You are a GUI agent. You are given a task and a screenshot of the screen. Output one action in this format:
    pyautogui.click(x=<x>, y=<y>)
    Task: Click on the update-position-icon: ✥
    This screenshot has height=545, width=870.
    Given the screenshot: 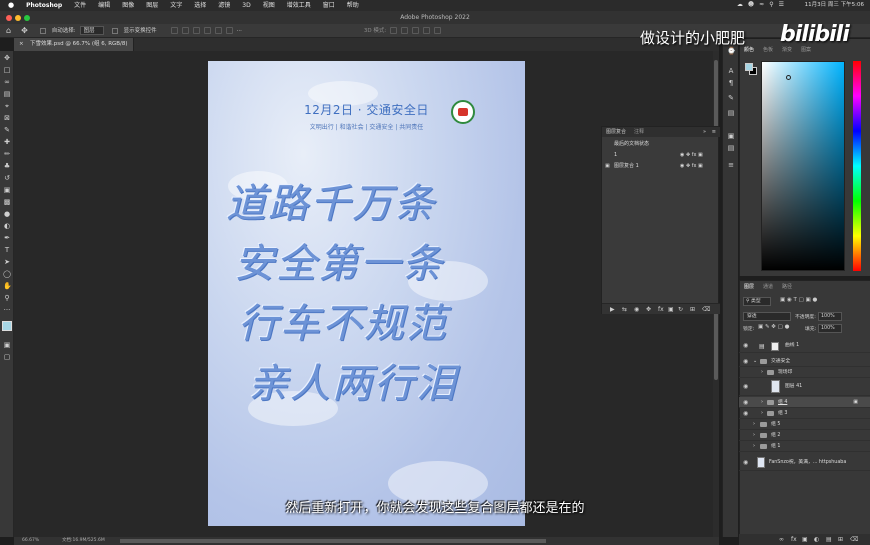 What is the action you would take?
    pyautogui.click(x=648, y=309)
    